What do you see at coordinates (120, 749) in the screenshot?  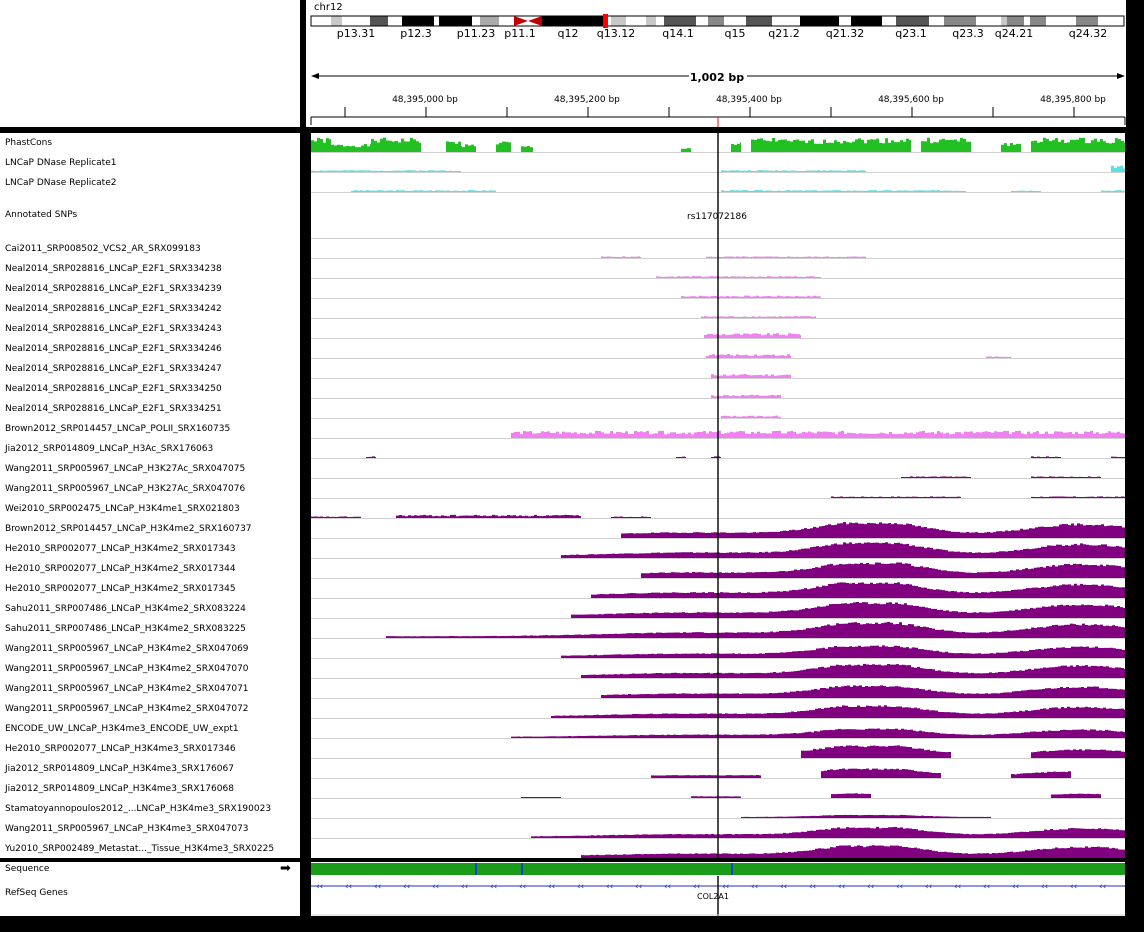 I see `track-name-label: He2010_SRP002077_LNCaP_H3K4me3_SRX017346` at bounding box center [120, 749].